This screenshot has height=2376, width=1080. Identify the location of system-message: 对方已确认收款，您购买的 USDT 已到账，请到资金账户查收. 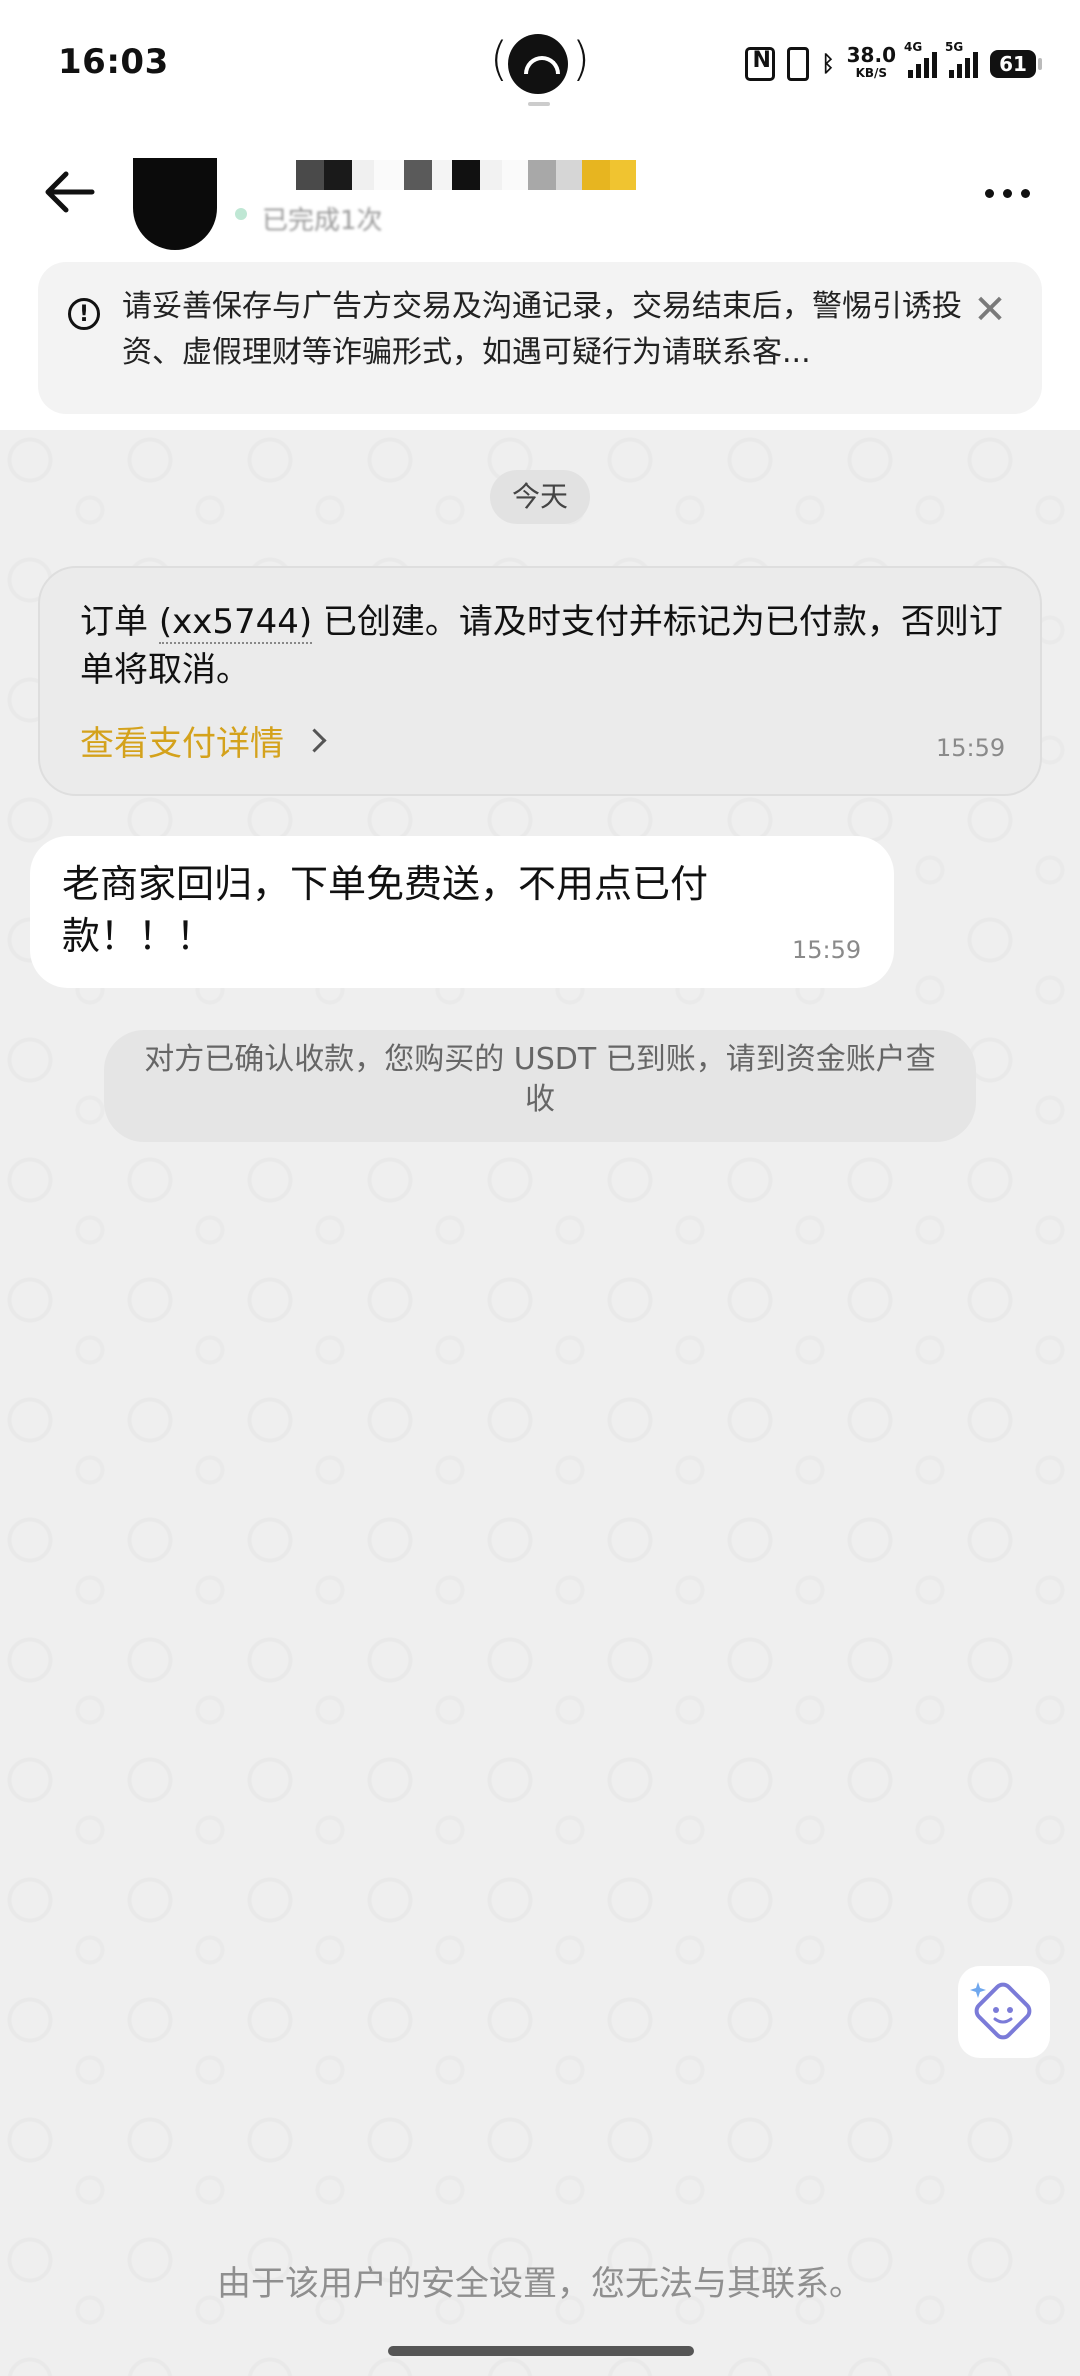
(540, 1086).